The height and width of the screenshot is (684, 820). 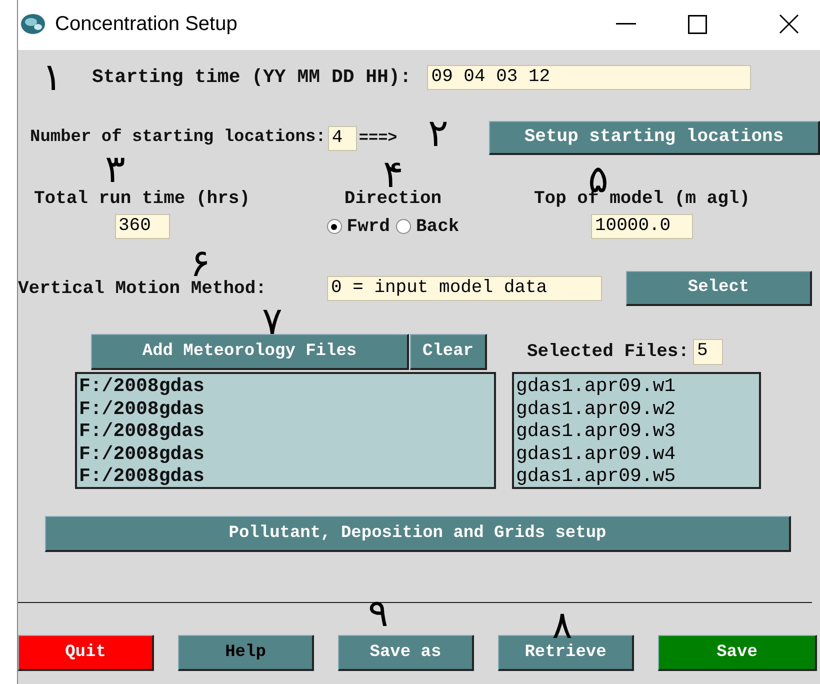 What do you see at coordinates (250, 352) in the screenshot?
I see `add-files-button: Add Meteorology Files` at bounding box center [250, 352].